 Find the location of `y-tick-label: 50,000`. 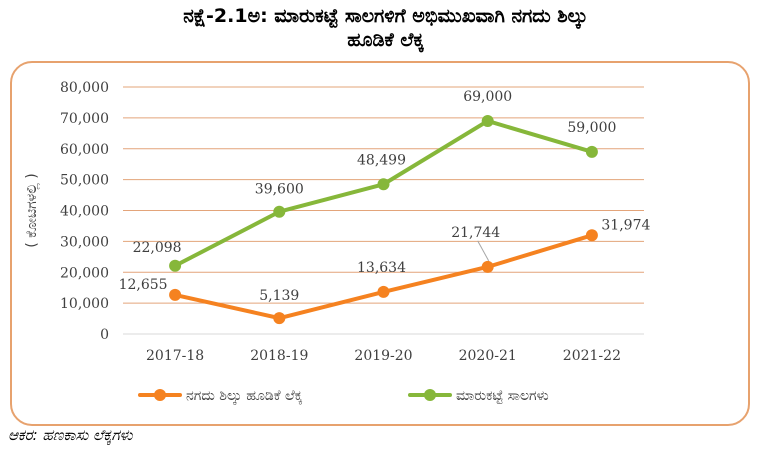

y-tick-label: 50,000 is located at coordinates (84, 181).